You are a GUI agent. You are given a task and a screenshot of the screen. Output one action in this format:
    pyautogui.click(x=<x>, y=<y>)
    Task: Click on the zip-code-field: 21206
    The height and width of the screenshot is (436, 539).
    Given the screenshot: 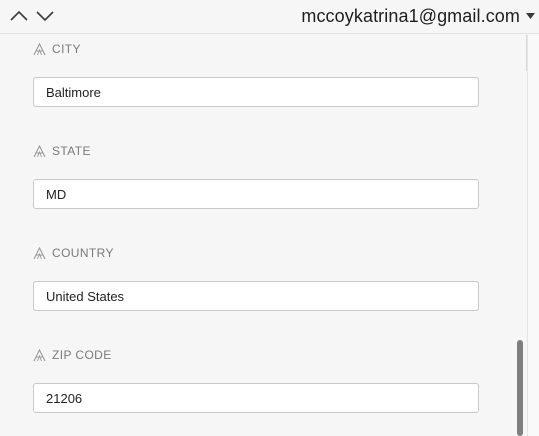 What is the action you would take?
    pyautogui.click(x=256, y=398)
    